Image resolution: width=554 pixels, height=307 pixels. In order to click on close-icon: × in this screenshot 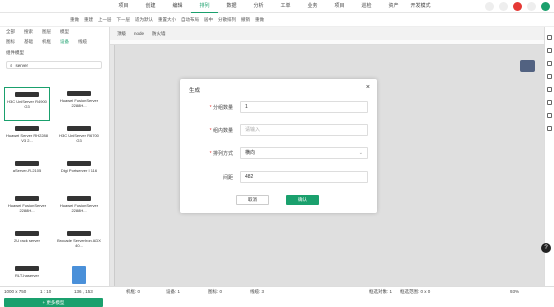, I will do `click(368, 87)`.